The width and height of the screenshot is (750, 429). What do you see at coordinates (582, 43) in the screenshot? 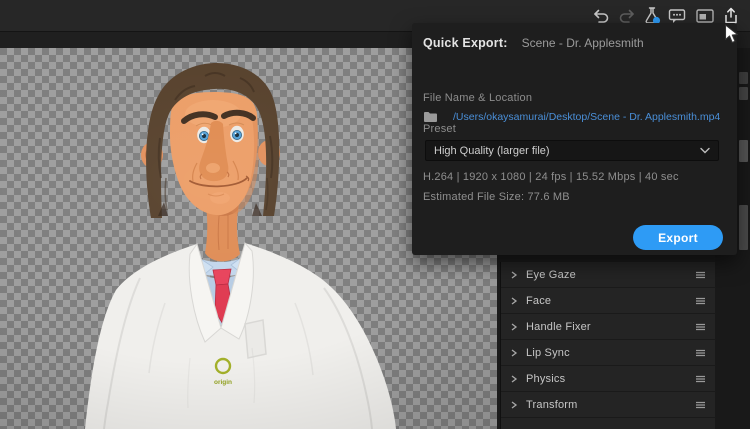
I see `quick-export-scene-name: Scene - Dr. Applesmith` at bounding box center [582, 43].